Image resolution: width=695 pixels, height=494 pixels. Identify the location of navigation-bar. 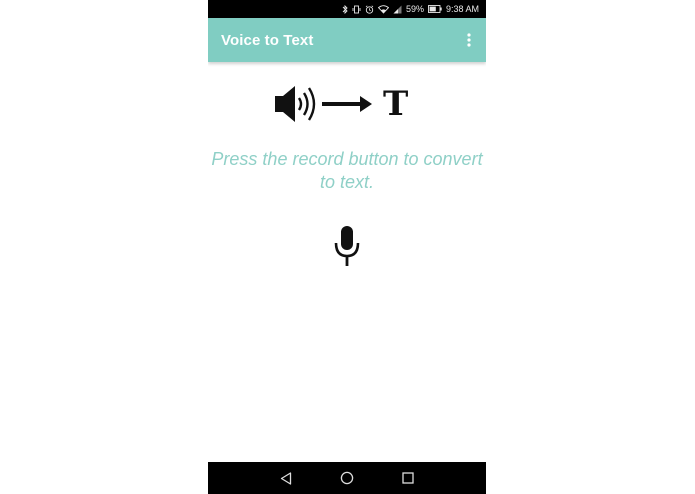
(347, 478).